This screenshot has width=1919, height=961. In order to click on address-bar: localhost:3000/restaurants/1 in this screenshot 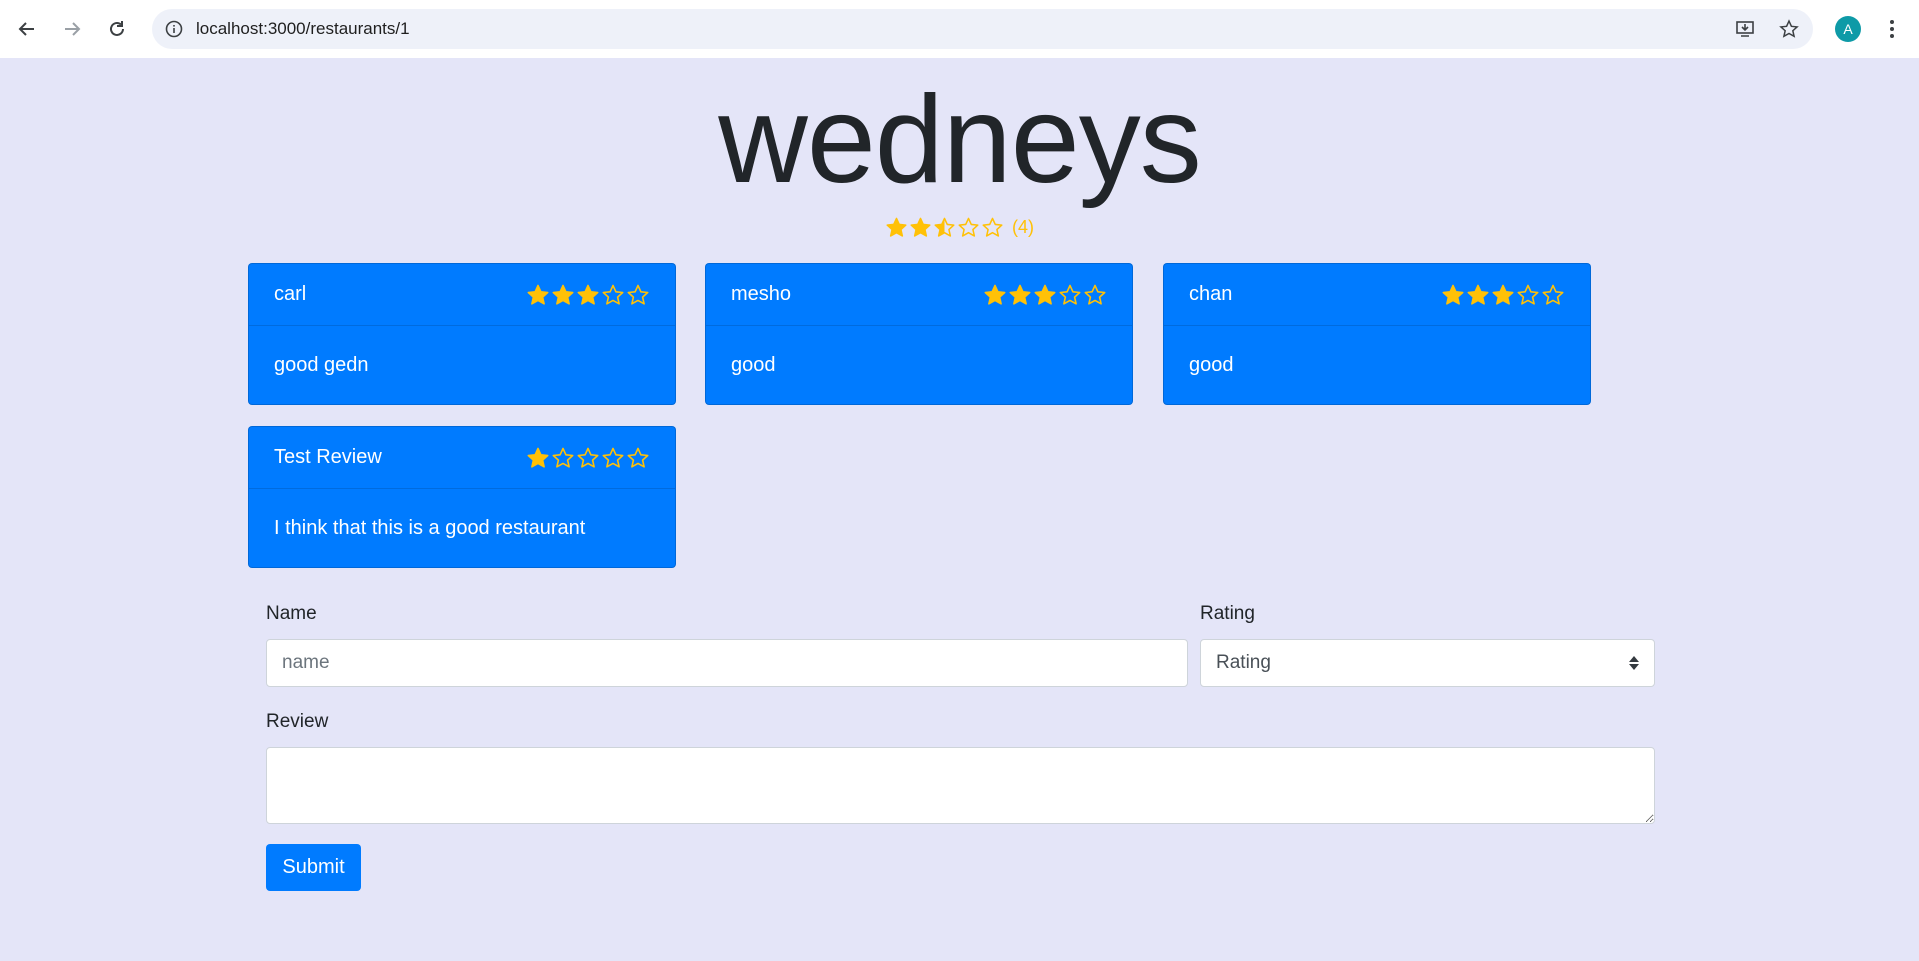, I will do `click(982, 29)`.